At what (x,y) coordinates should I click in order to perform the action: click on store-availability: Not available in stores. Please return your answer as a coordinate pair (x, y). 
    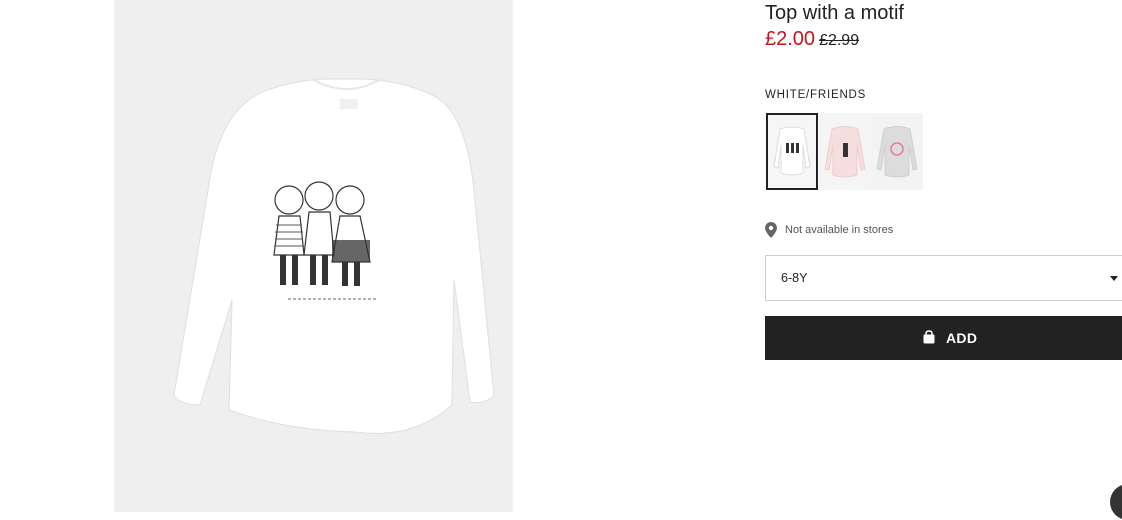
    Looking at the image, I should click on (829, 230).